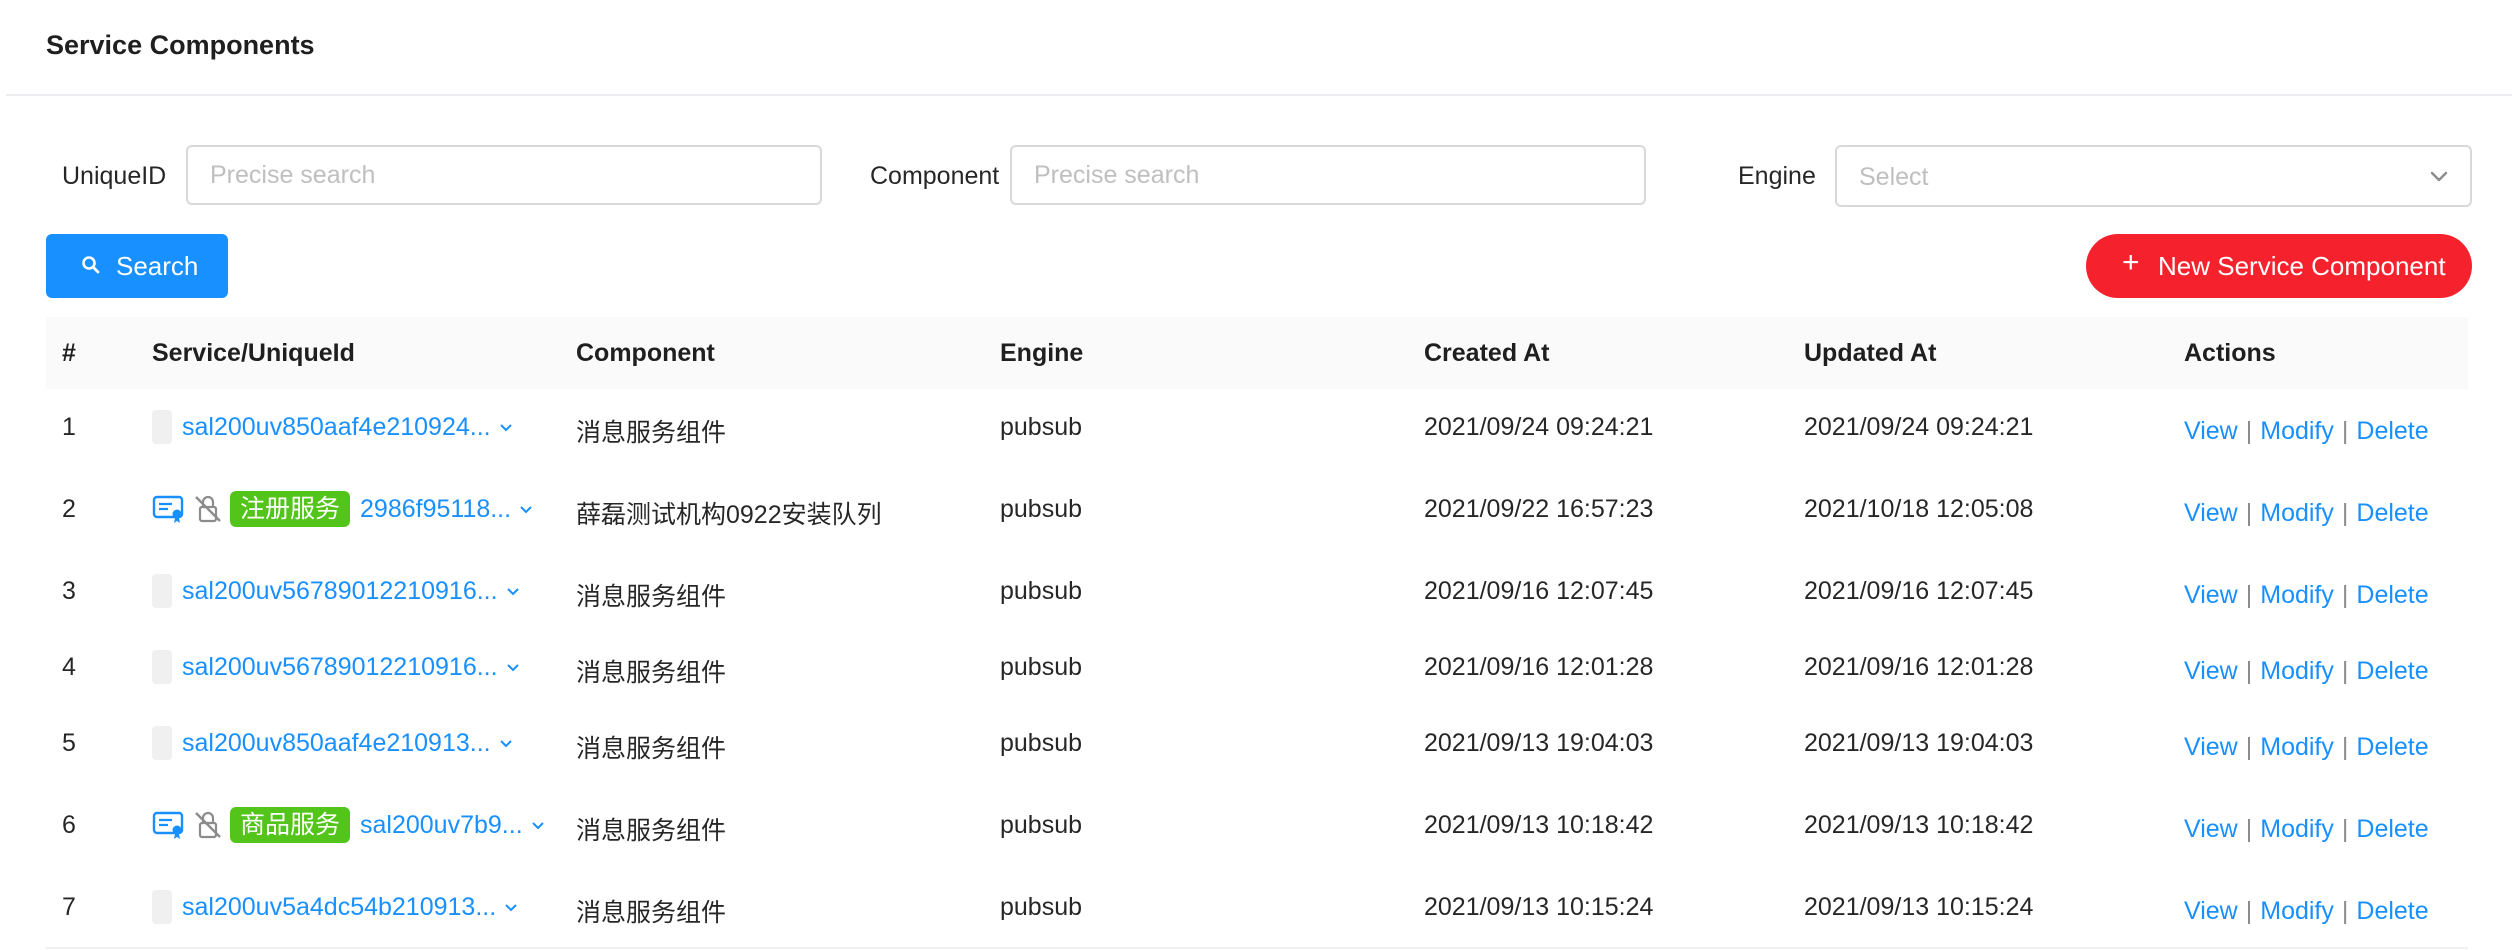  What do you see at coordinates (1919, 667) in the screenshot?
I see `updated-cell: 2021/09/16 12:01:28` at bounding box center [1919, 667].